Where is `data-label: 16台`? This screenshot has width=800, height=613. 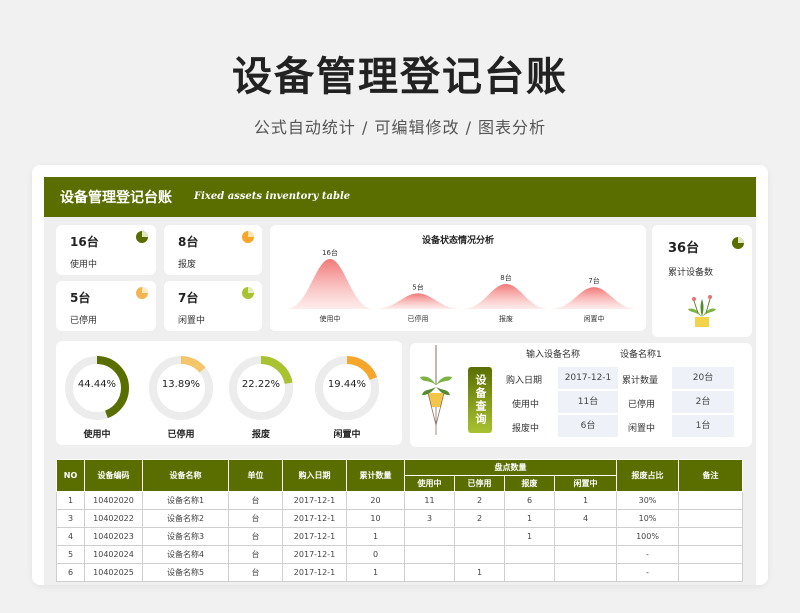 data-label: 16台 is located at coordinates (330, 252).